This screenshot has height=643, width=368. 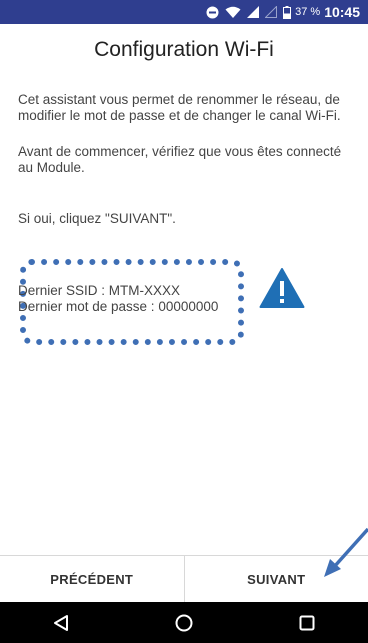 What do you see at coordinates (233, 12) in the screenshot?
I see `wifi-icon` at bounding box center [233, 12].